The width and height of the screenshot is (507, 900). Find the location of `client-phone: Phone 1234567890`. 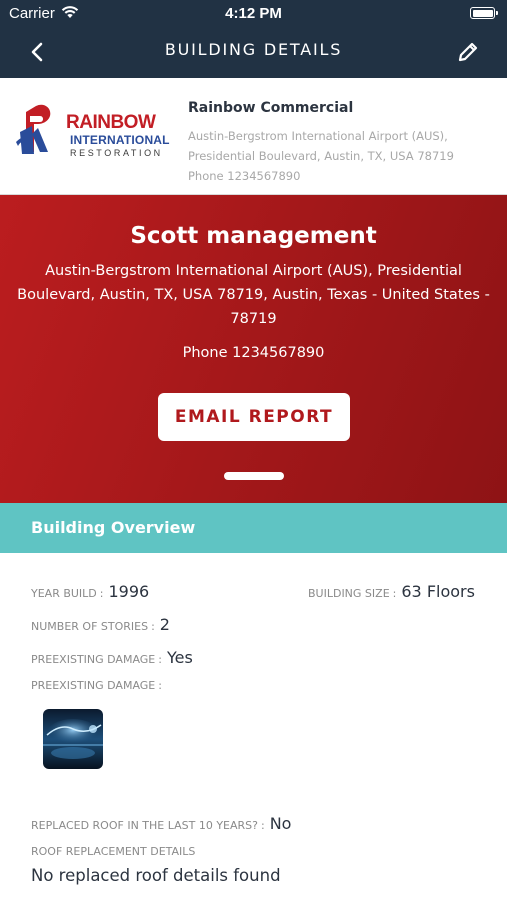

client-phone: Phone 1234567890 is located at coordinates (253, 353).